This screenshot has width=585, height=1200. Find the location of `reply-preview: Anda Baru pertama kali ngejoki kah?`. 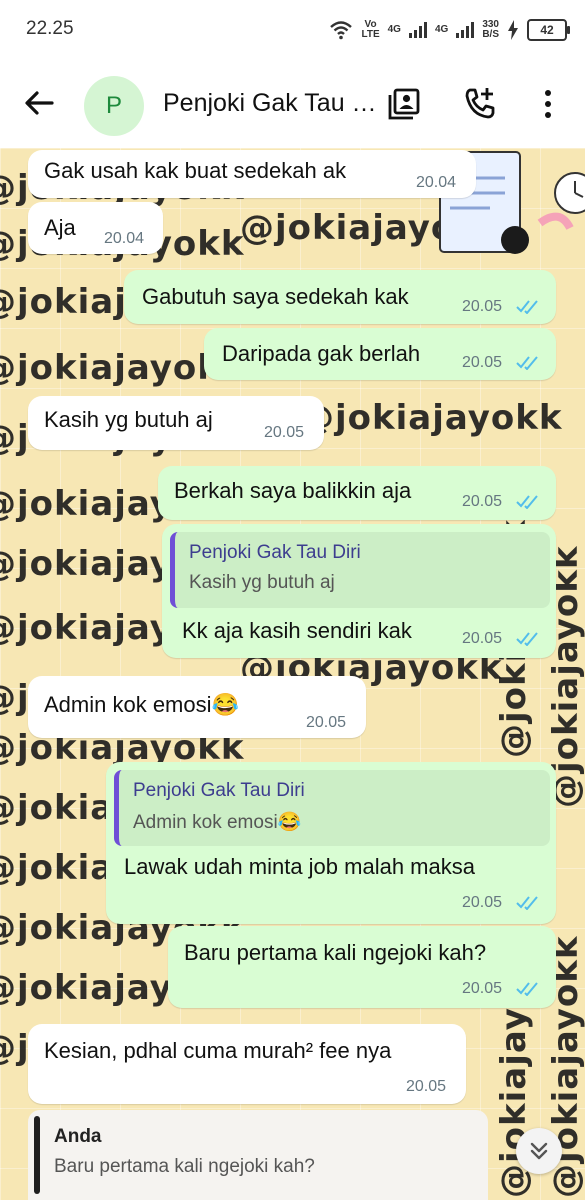

reply-preview: Anda Baru pertama kali ngejoki kah? is located at coordinates (258, 1155).